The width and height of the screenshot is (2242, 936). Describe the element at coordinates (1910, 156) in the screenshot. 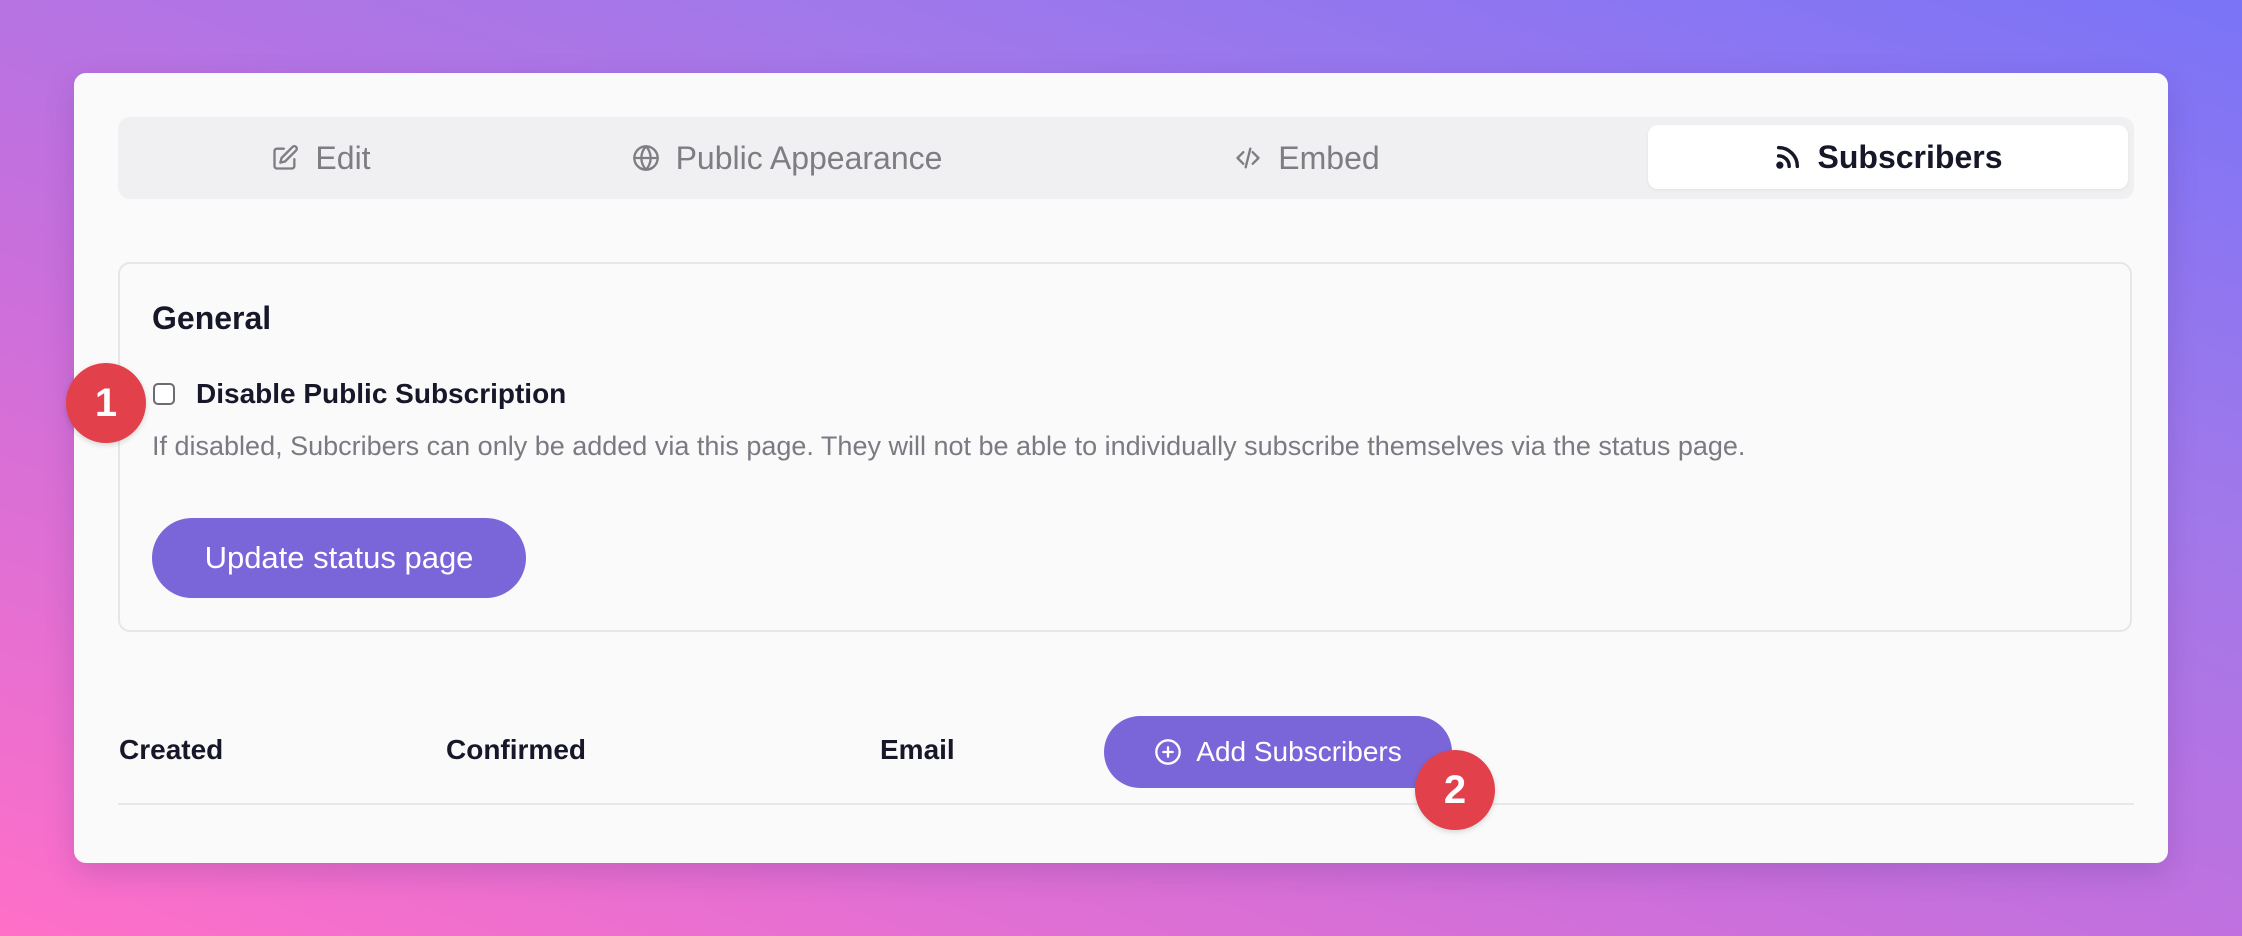

I see `tab-subscribers-label: Subscribers` at that location.